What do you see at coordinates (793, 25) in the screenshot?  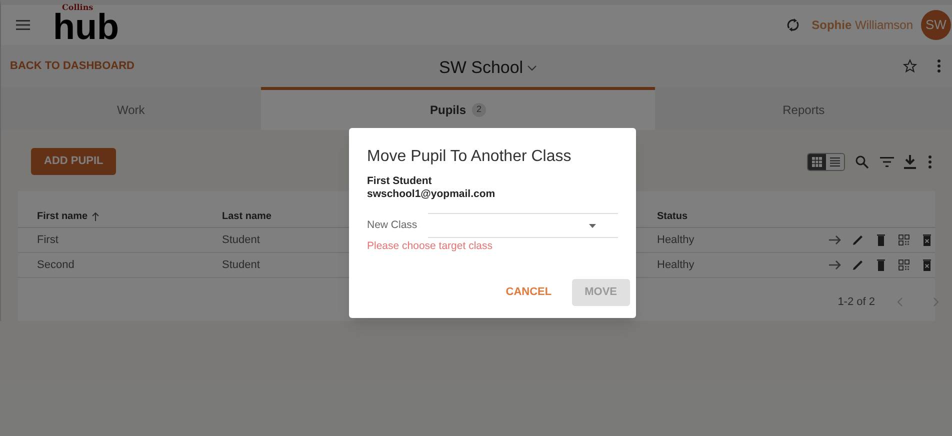 I see `sync-icon` at bounding box center [793, 25].